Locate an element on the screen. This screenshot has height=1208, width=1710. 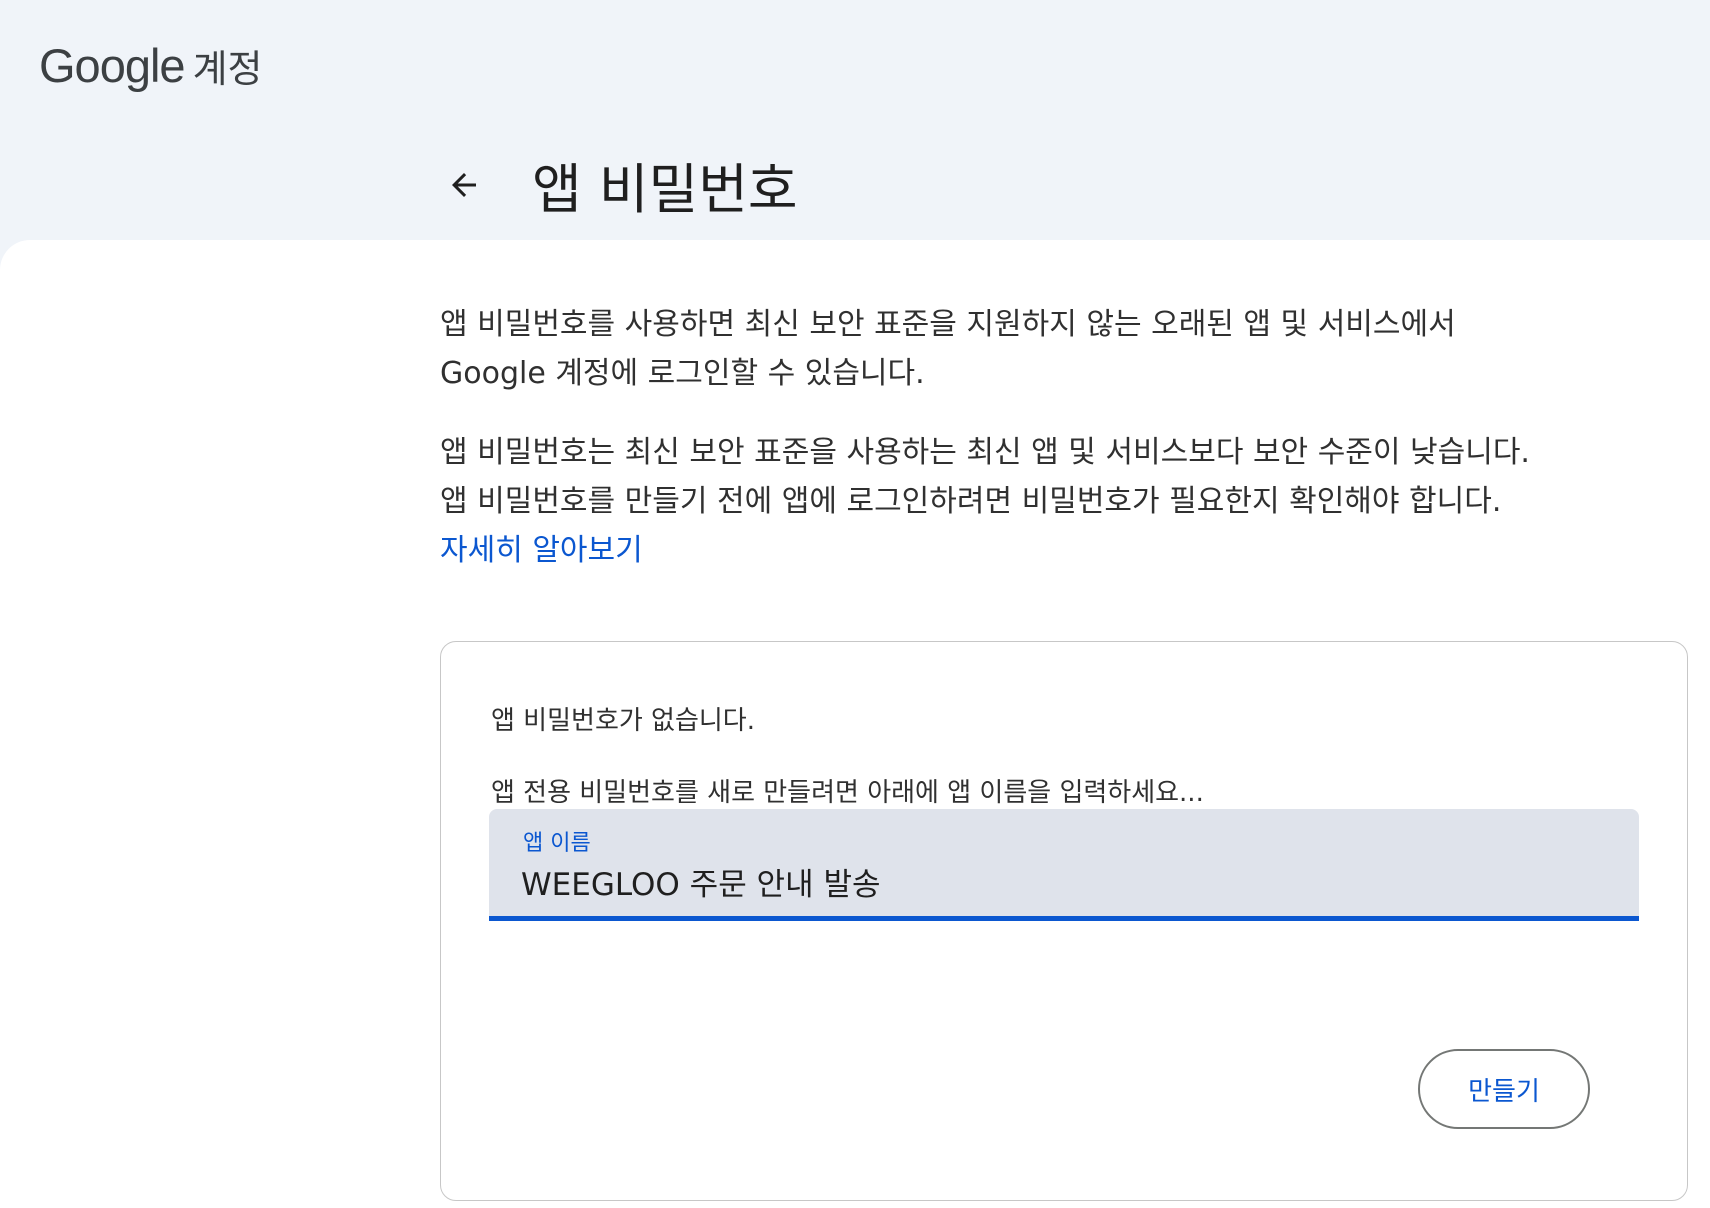
arrow-left-icon is located at coordinates (464, 184).